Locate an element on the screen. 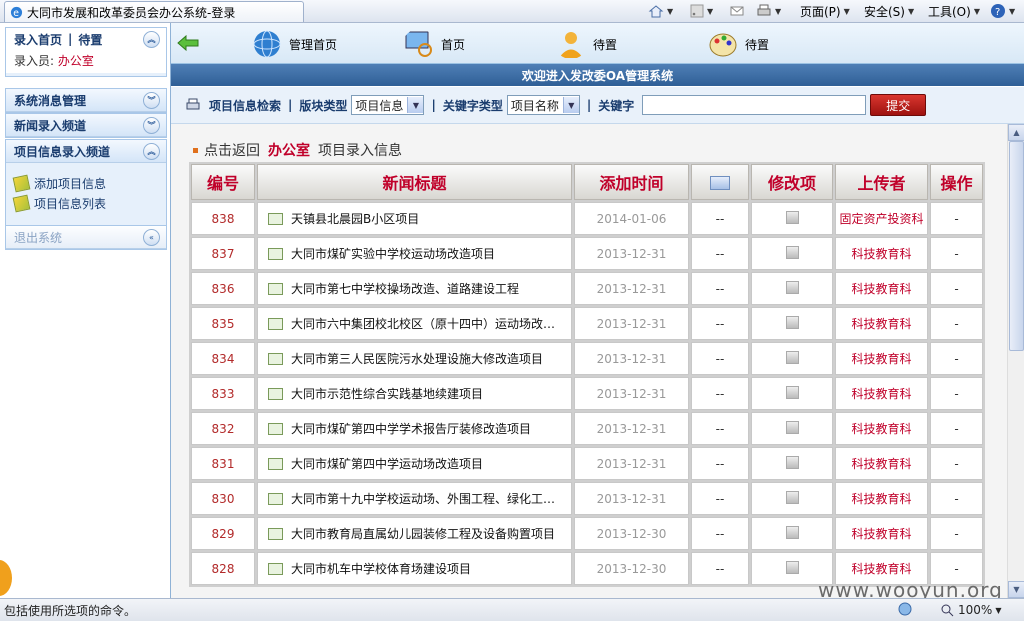 This screenshot has height=621, width=1024. row-title: 大同市第七中学校操场改造、道路建设工程 is located at coordinates (414, 288).